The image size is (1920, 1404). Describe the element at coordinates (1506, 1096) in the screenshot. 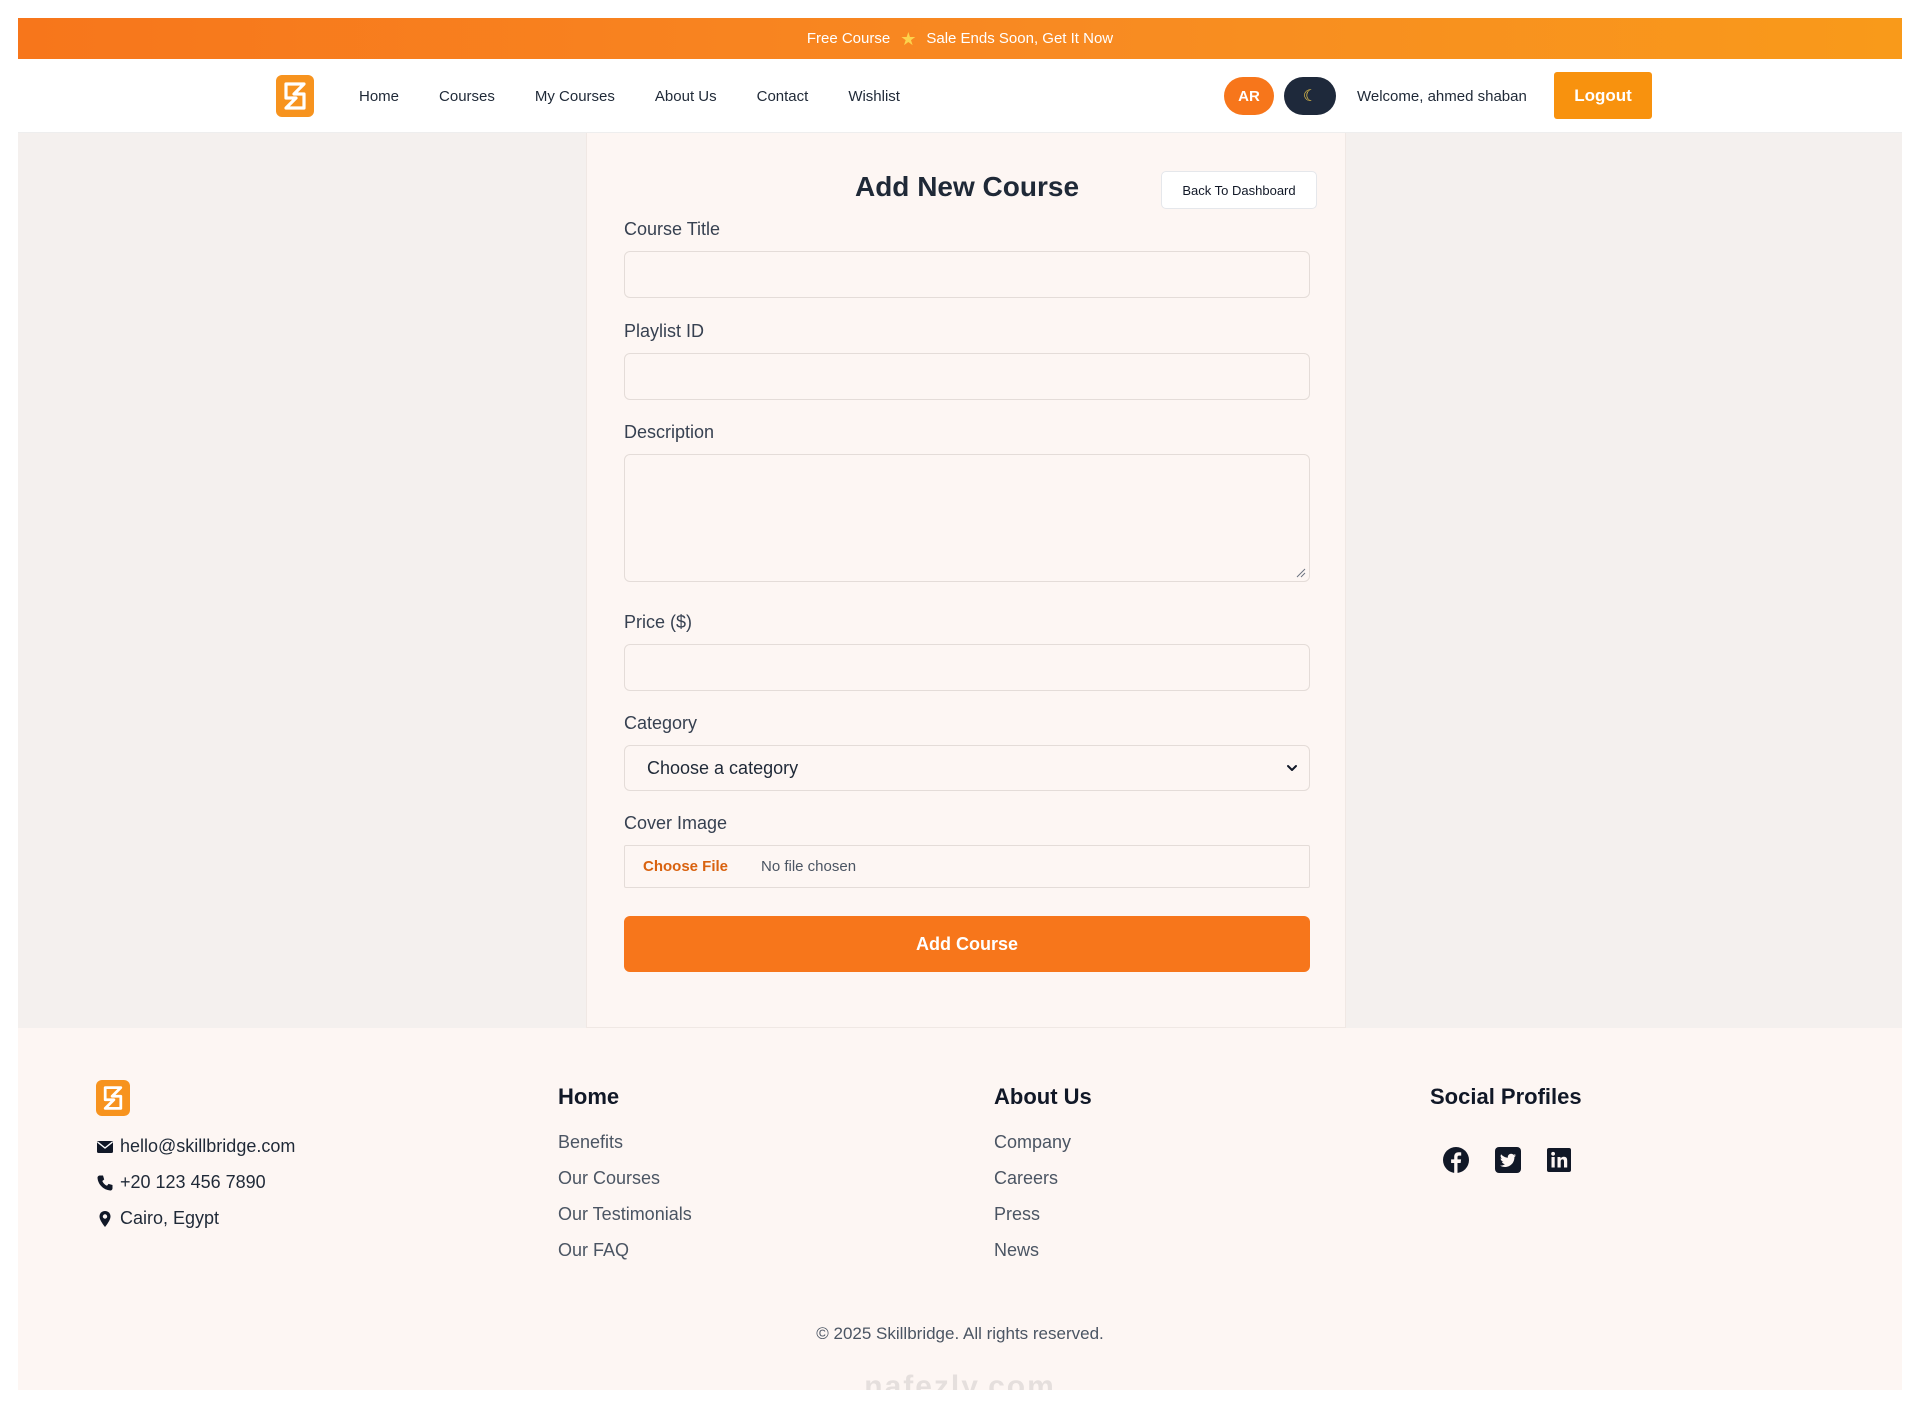

I see `footer-social-heading: Social Profiles` at that location.